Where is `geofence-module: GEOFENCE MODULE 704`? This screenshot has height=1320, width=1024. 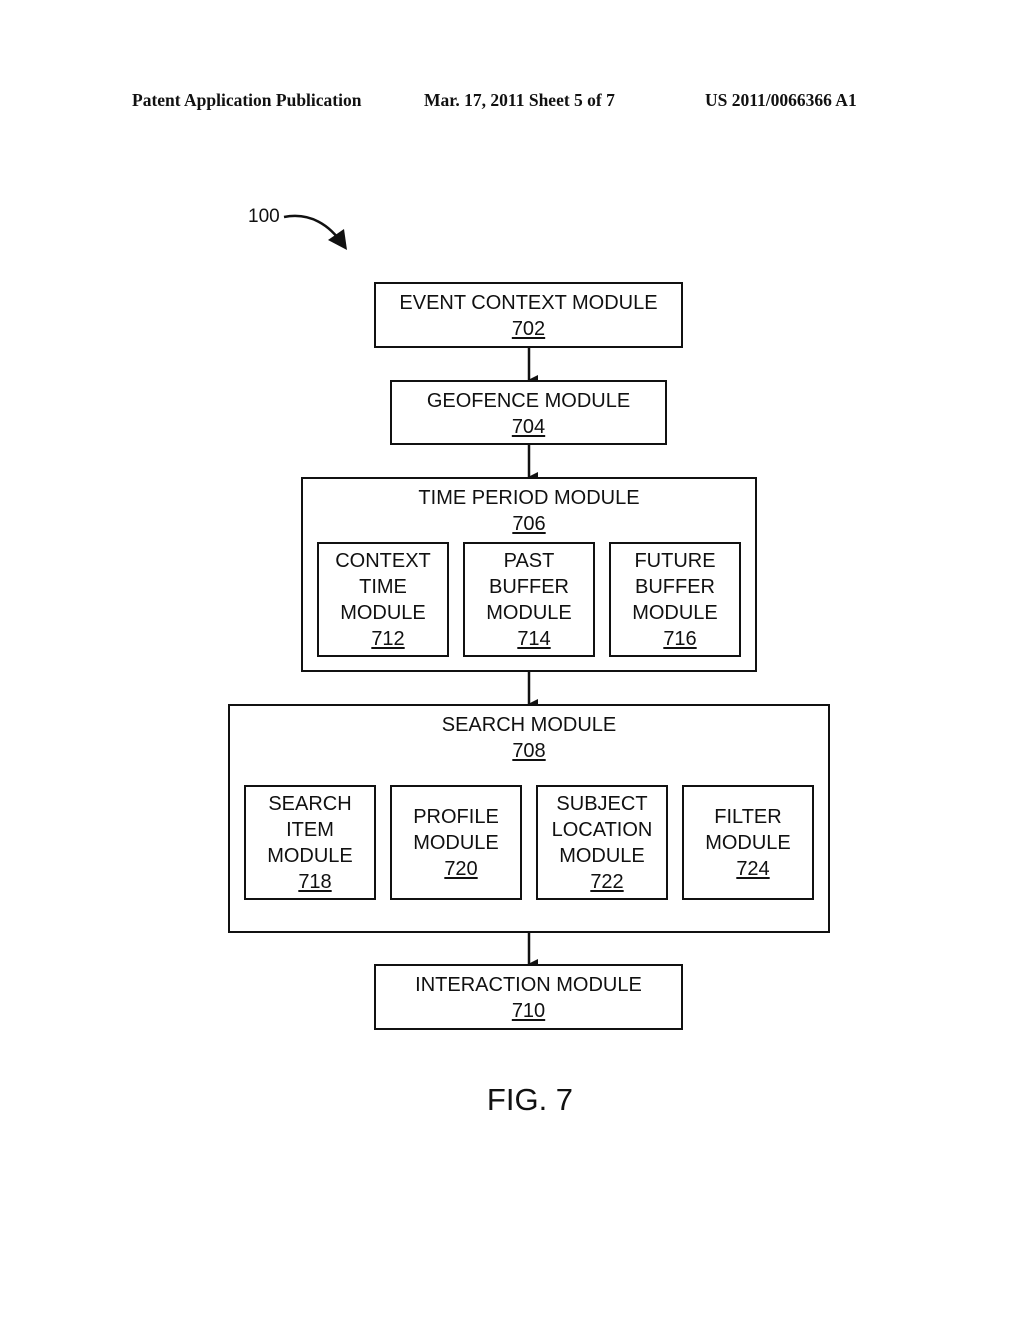
geofence-module: GEOFENCE MODULE 704 is located at coordinates (528, 412).